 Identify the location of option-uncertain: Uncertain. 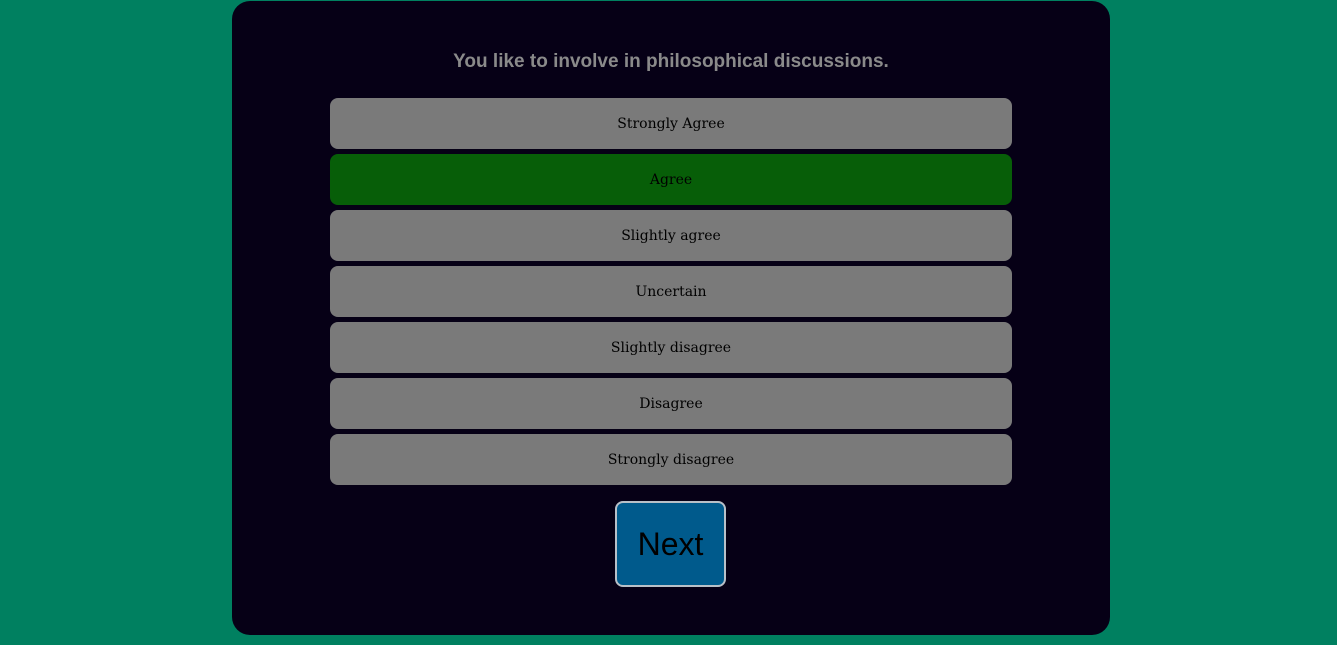
(671, 291).